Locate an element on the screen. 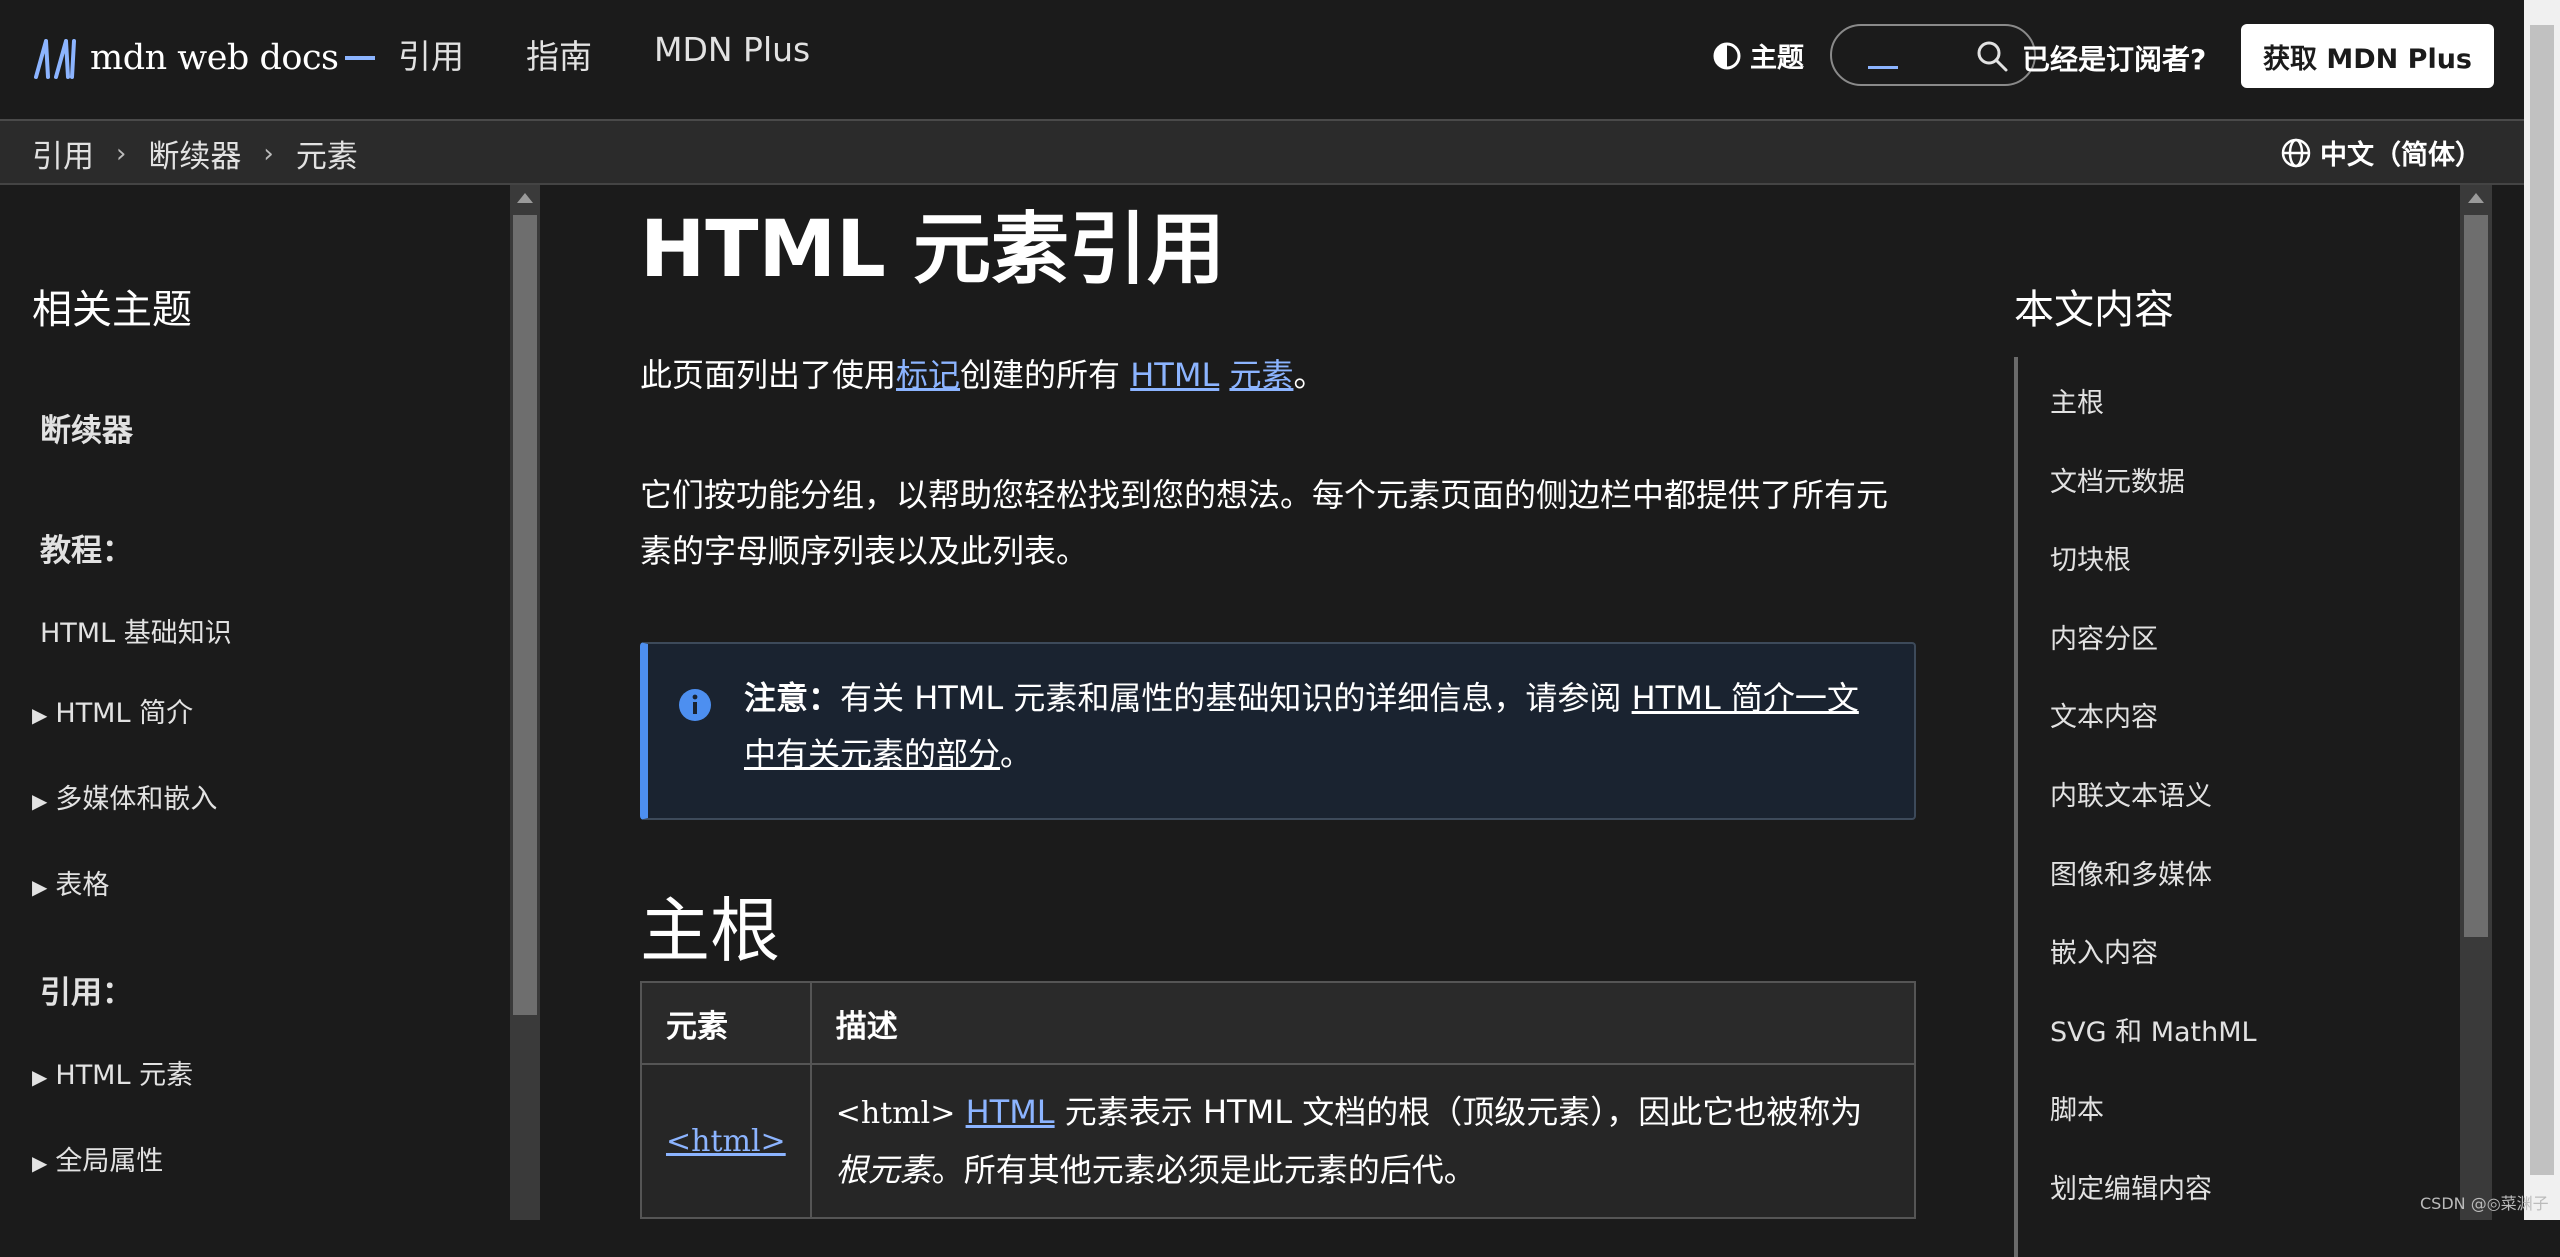 The height and width of the screenshot is (1257, 2560). get-mdn-plus-button: 获取 MDN Plus is located at coordinates (2367, 56).